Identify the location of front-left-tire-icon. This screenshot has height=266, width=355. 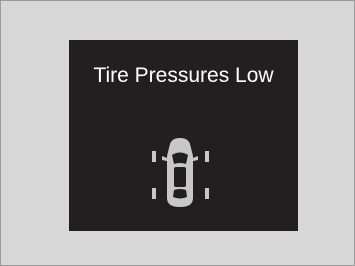
(154, 156).